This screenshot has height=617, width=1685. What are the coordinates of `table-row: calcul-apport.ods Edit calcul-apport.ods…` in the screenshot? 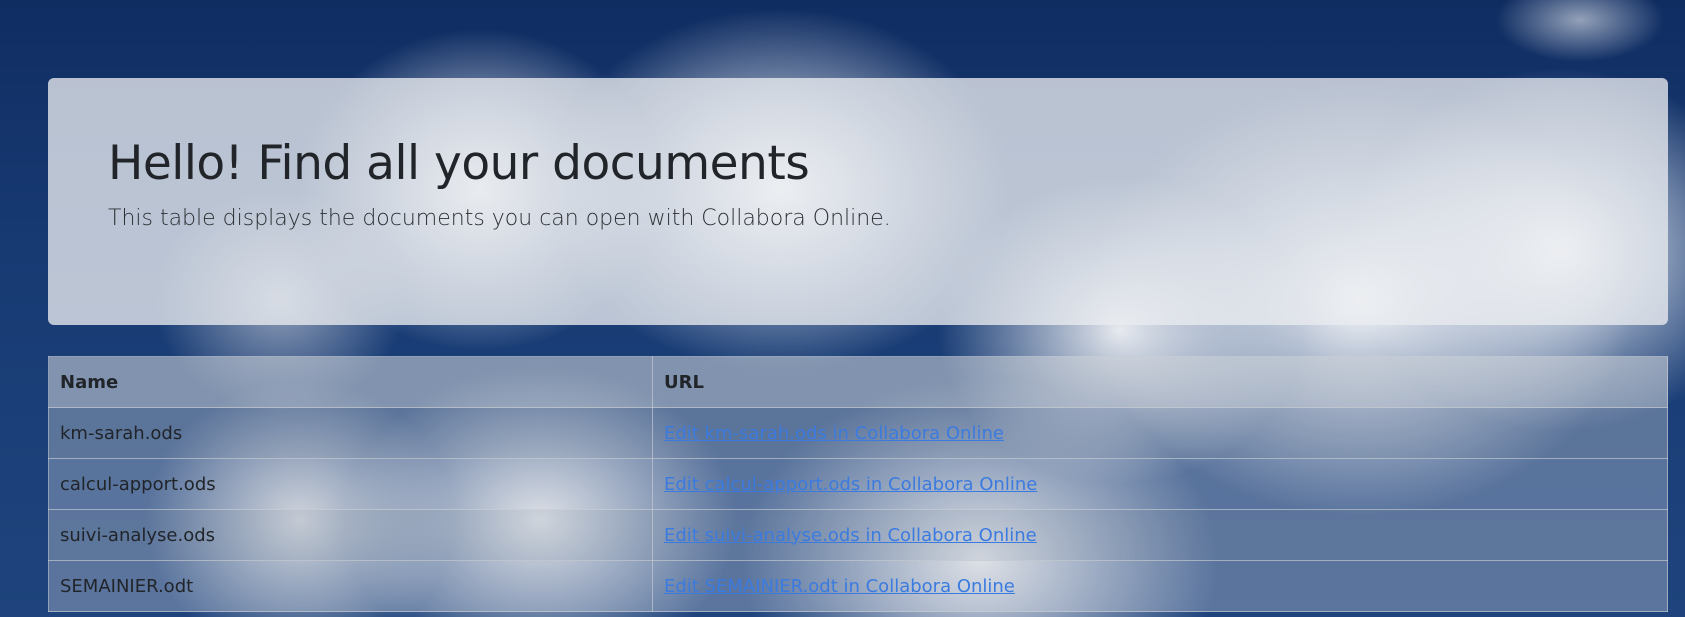 It's located at (858, 484).